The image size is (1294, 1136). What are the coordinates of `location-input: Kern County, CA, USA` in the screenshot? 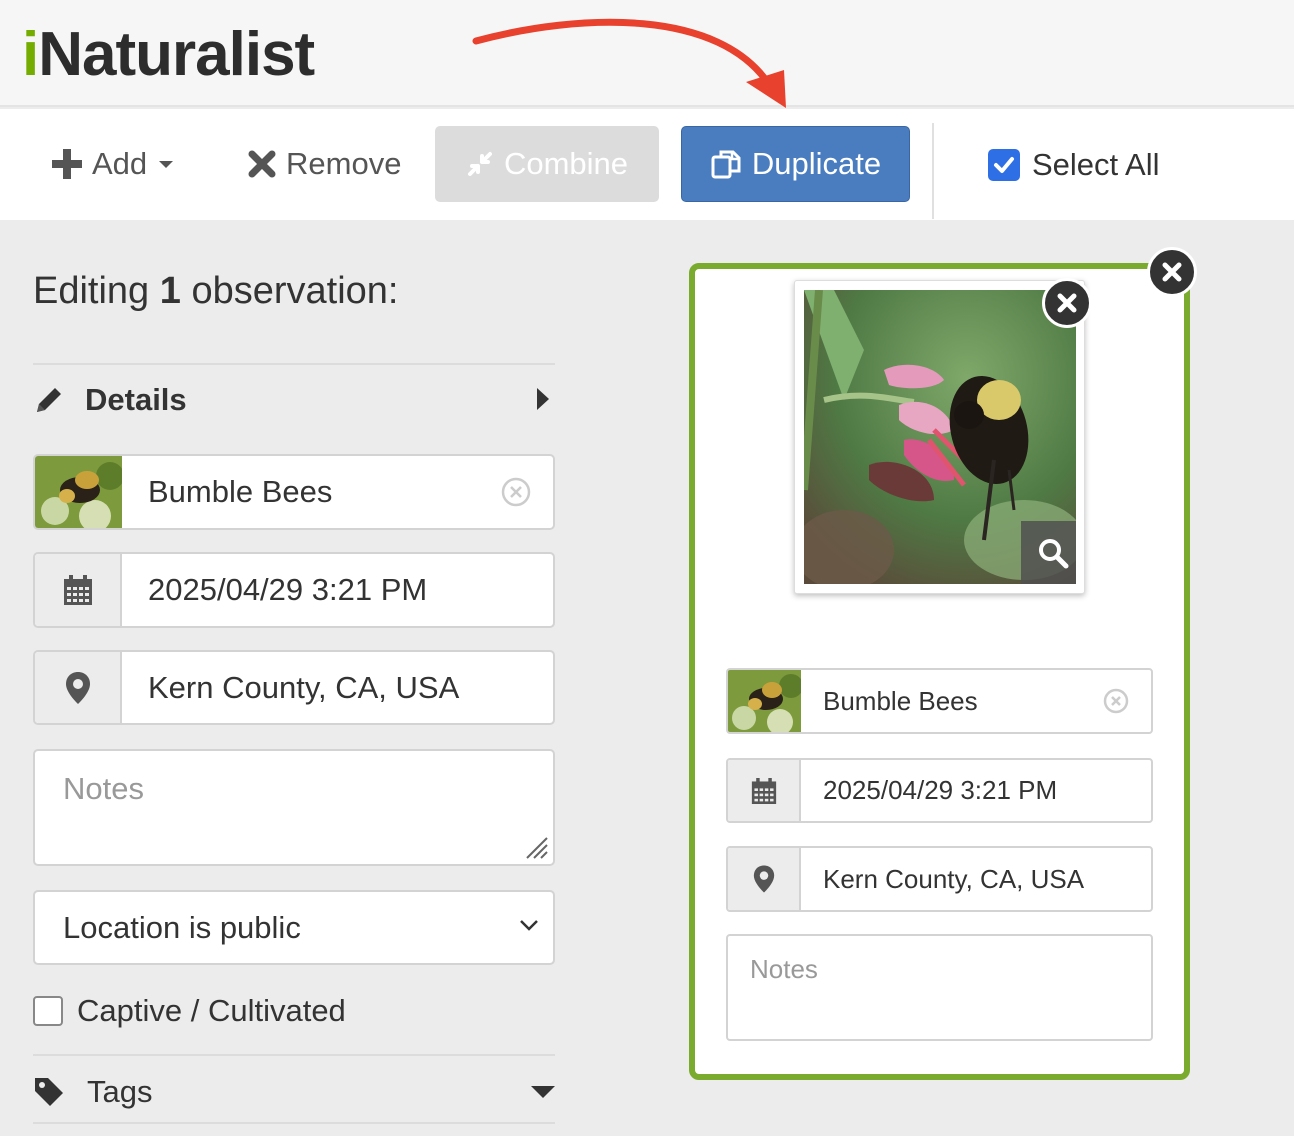 It's located at (337, 687).